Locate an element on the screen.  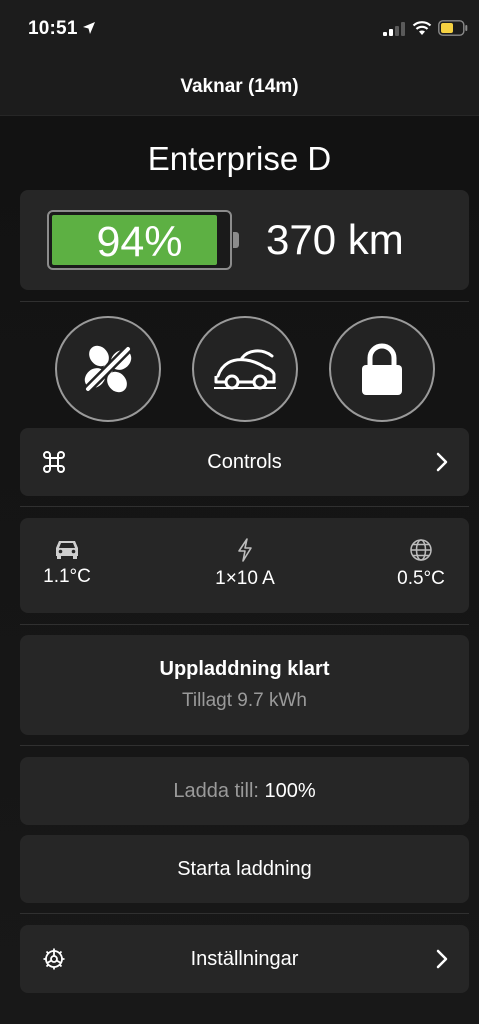
battery-card: 94% 370 km is located at coordinates (244, 240).